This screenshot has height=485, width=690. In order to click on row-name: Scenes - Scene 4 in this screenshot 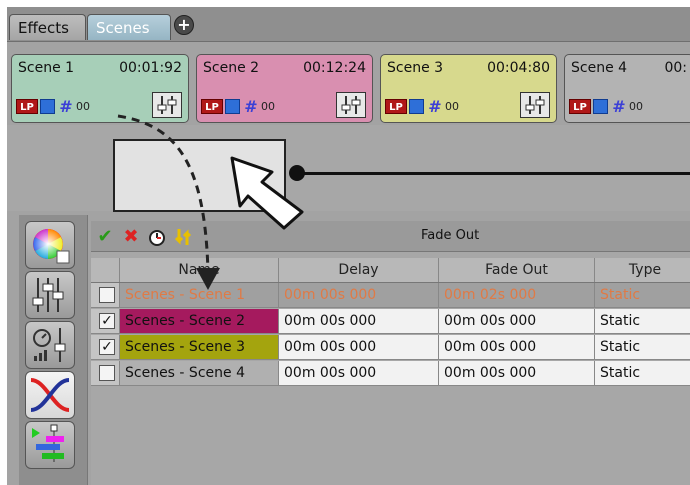, I will do `click(198, 373)`.